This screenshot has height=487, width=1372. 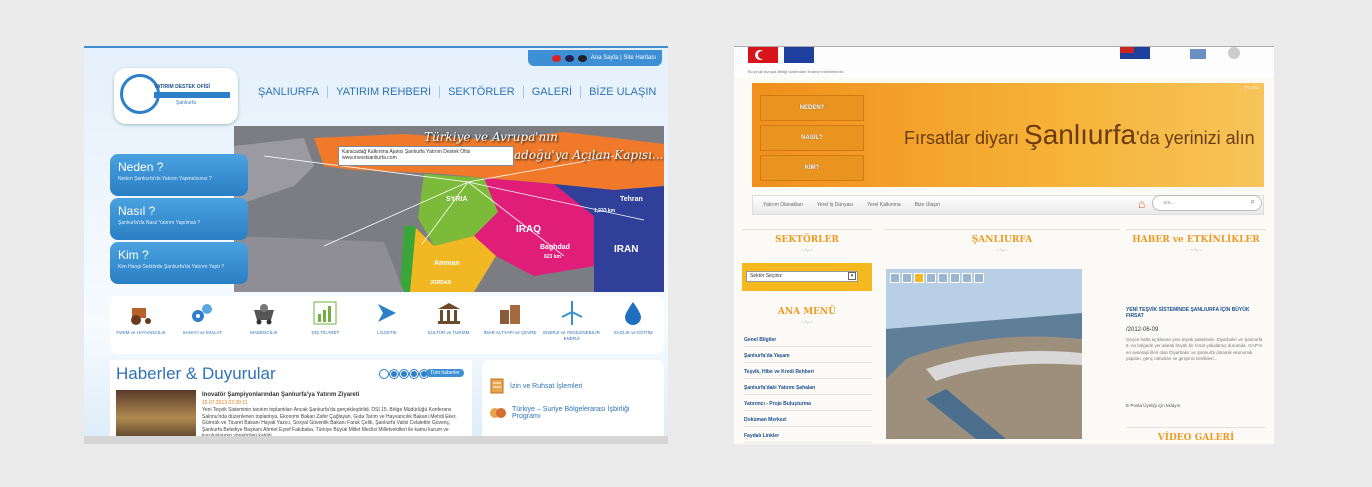 What do you see at coordinates (927, 205) in the screenshot?
I see `nav-bize-ulasin: Bize Ulaşın` at bounding box center [927, 205].